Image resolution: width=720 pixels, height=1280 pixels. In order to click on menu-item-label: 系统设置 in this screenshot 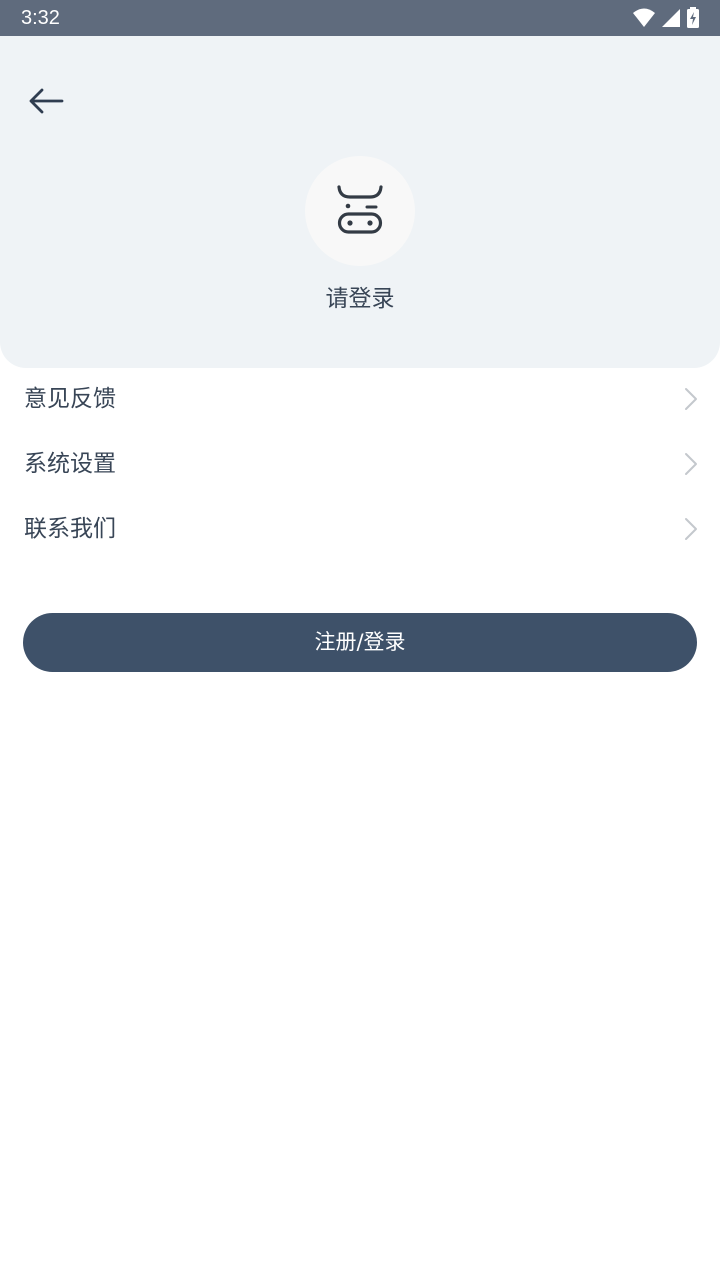, I will do `click(70, 464)`.